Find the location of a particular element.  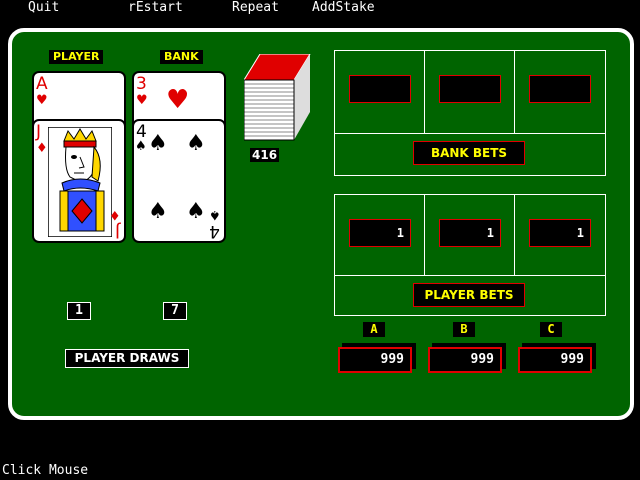

bank-bets-panel: BANK BETS is located at coordinates (470, 113).